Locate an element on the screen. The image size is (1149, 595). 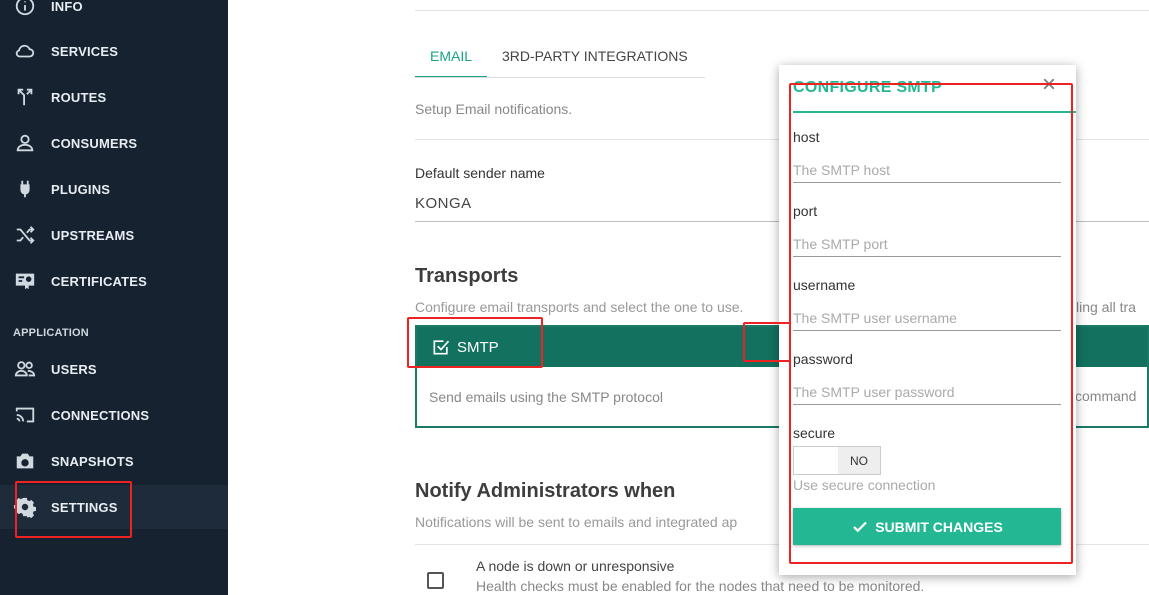
sidebar-item-label: CONNECTIONS is located at coordinates (100, 415).